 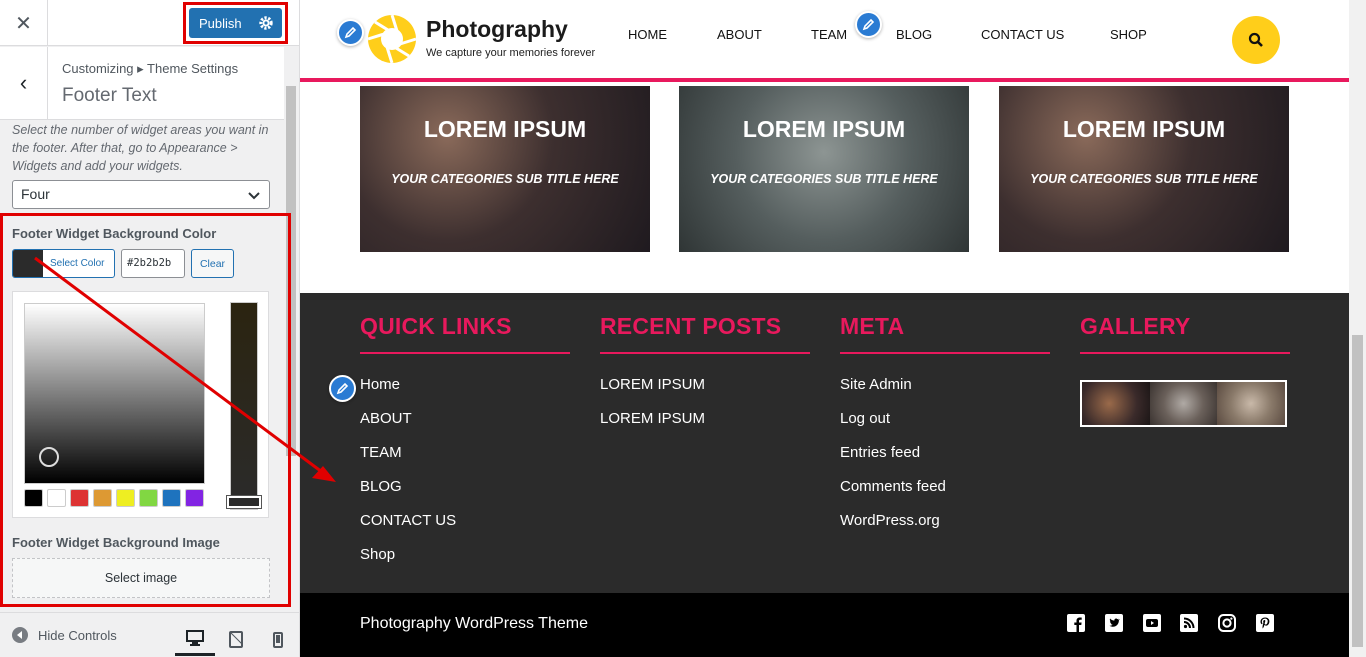 What do you see at coordinates (868, 24) in the screenshot?
I see `edit-menu-shortcut-icon` at bounding box center [868, 24].